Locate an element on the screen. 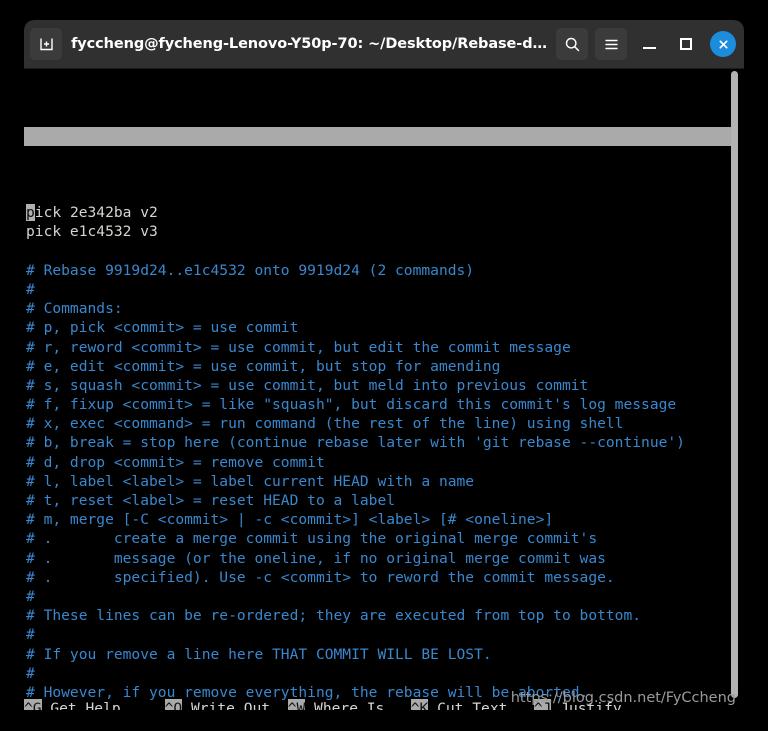 This screenshot has height=731, width=768. nano-shortcut: ^K Cut Text is located at coordinates (459, 704).